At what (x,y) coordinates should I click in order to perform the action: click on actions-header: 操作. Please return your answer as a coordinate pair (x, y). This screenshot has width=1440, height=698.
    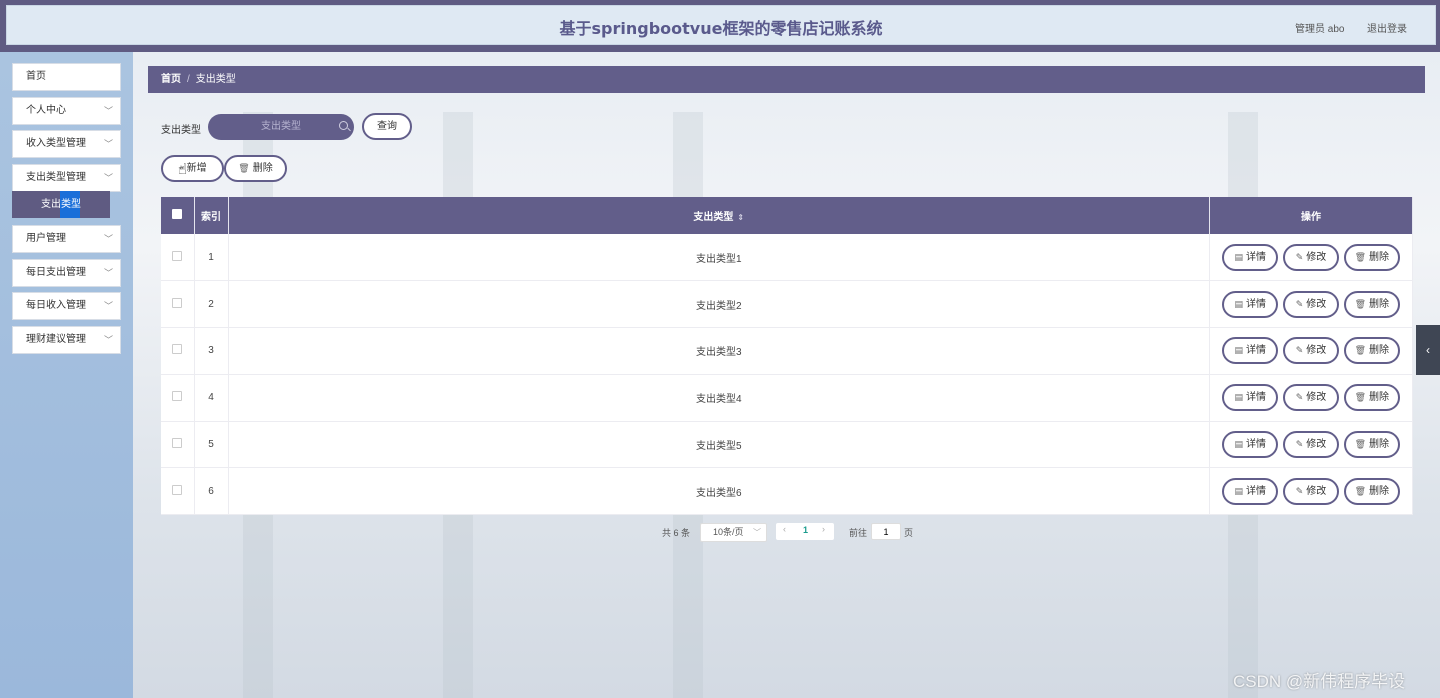
    Looking at the image, I should click on (1311, 215).